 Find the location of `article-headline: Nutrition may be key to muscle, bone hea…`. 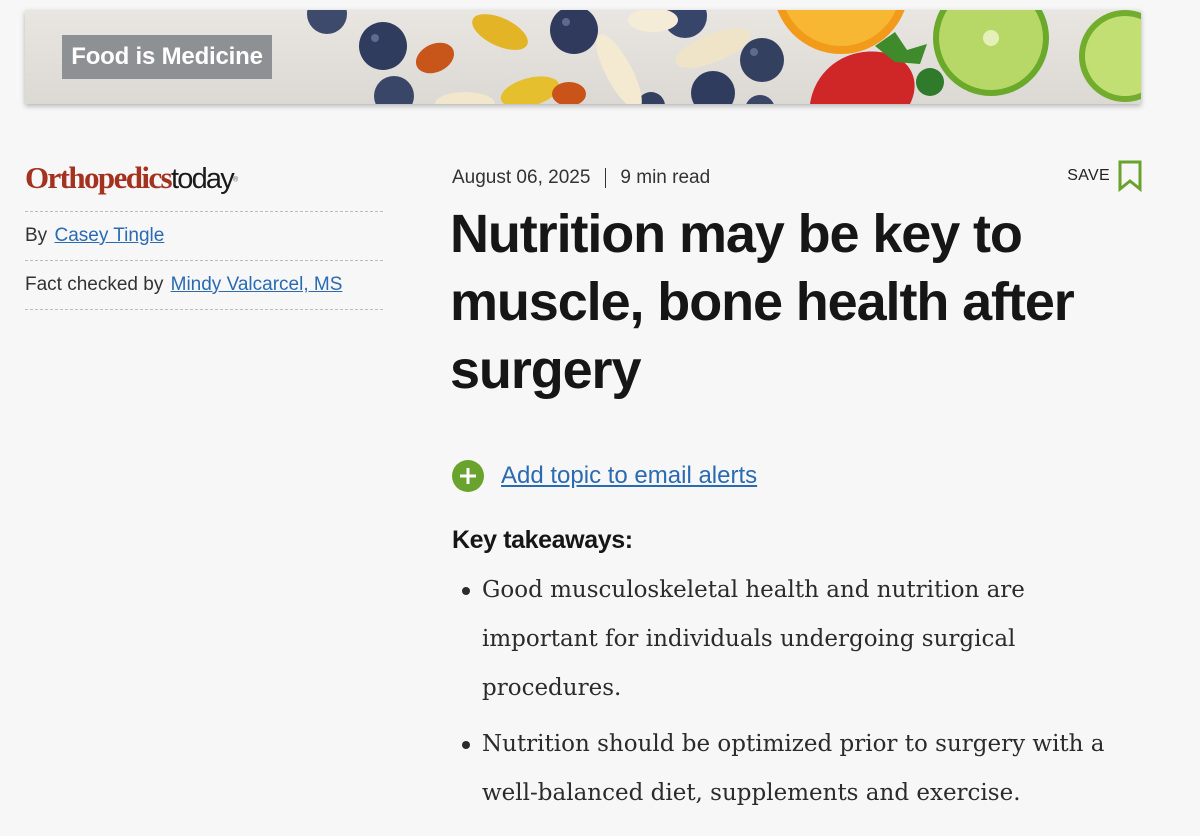

article-headline: Nutrition may be key to muscle, bone hea… is located at coordinates (762, 302).